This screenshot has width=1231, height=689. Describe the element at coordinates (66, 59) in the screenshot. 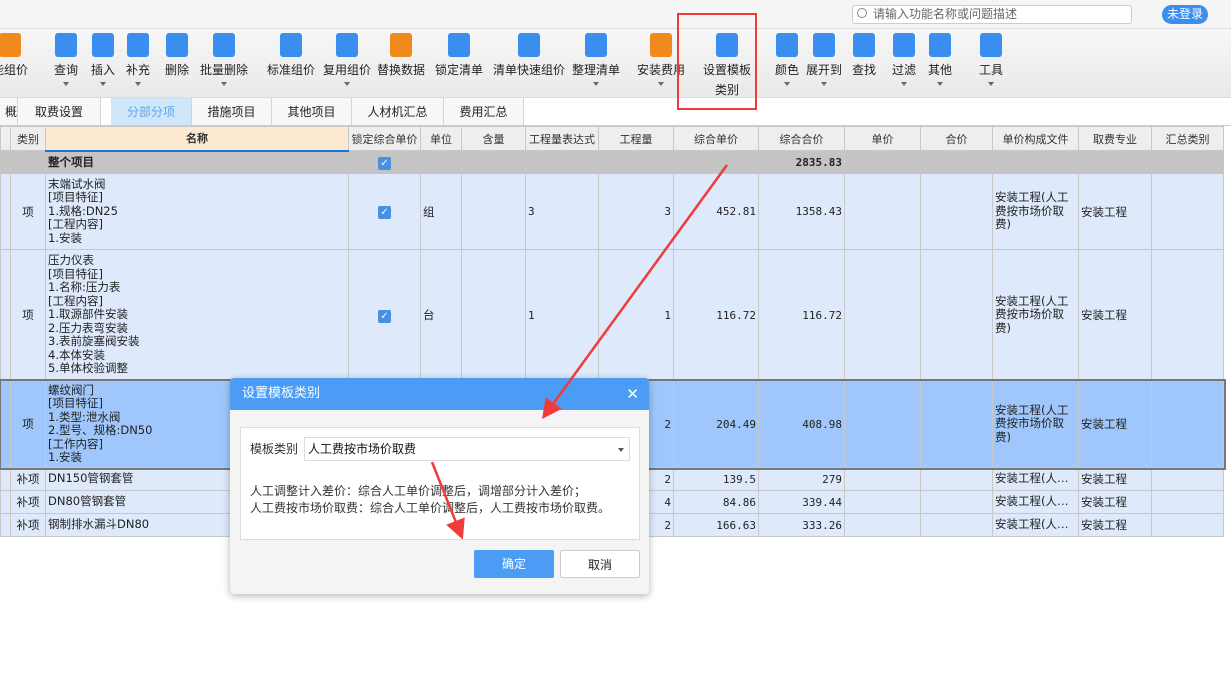

I see `toolbar-button: 查询` at that location.